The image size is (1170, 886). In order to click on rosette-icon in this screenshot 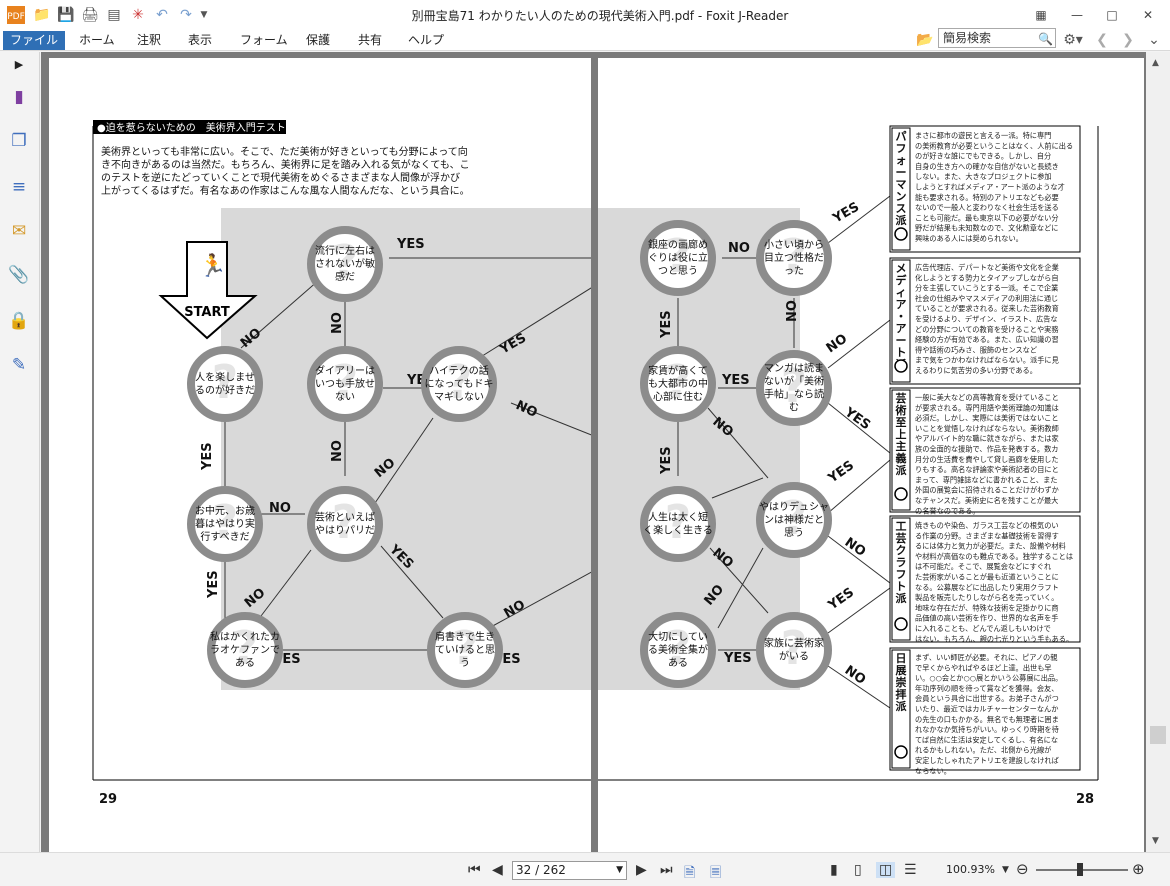, I will do `click(901, 234)`.